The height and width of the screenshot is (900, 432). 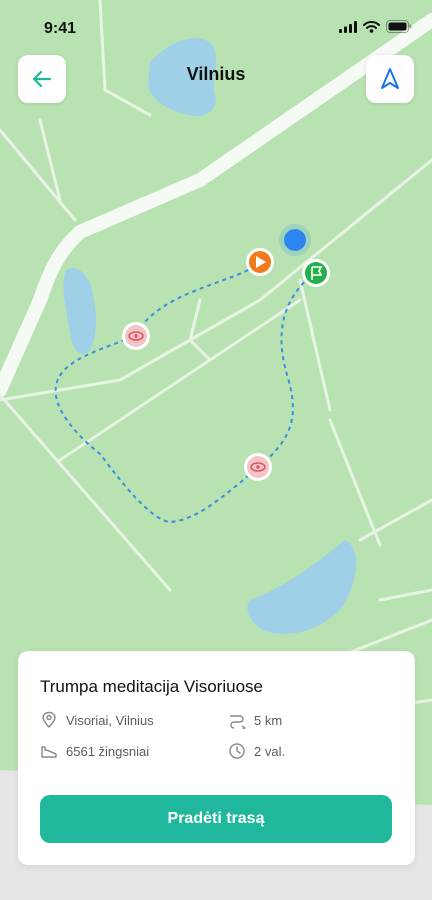 I want to click on clock-icon, so click(x=237, y=751).